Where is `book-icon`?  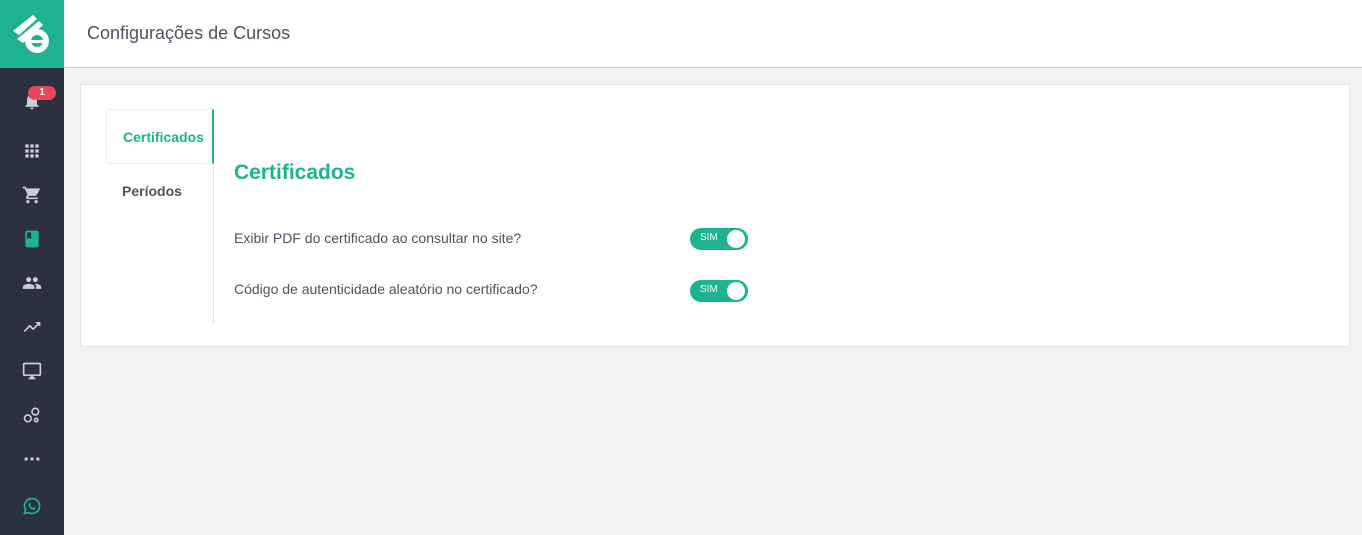 book-icon is located at coordinates (32, 239).